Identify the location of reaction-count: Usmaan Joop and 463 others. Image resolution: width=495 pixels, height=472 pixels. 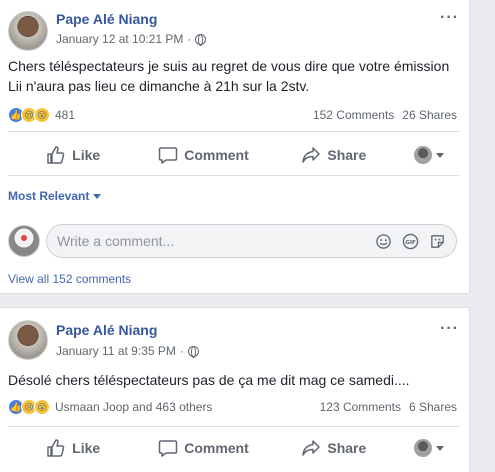
(134, 407).